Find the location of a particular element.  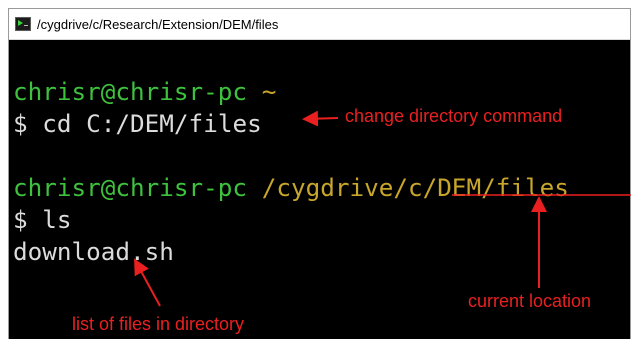

location-annotation: current location is located at coordinates (530, 301).